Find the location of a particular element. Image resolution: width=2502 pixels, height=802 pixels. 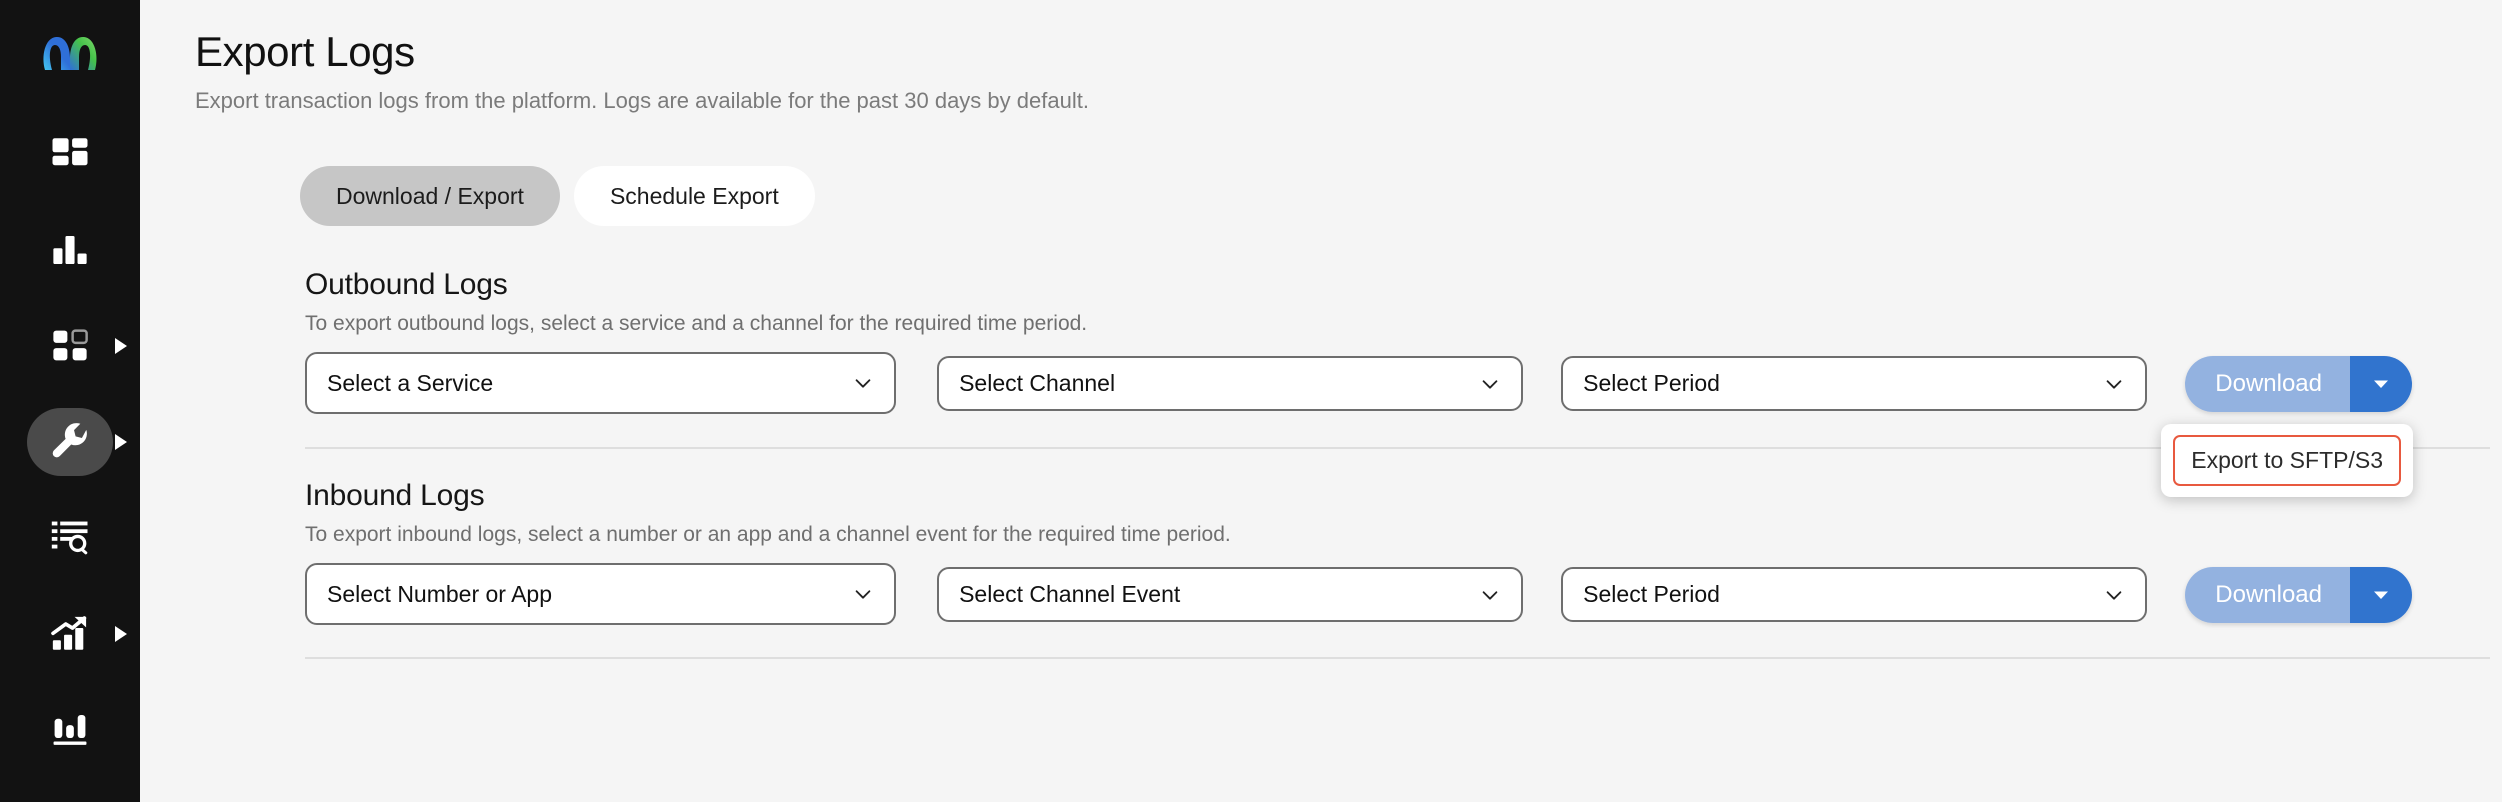

sidebar-nav-list is located at coordinates (70, 442).